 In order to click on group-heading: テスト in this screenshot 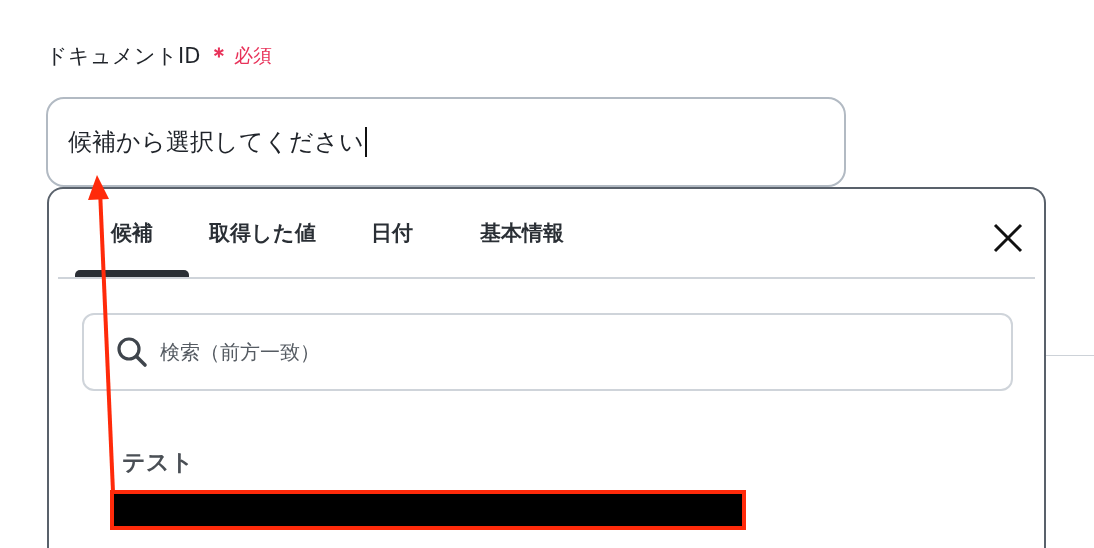, I will do `click(158, 462)`.